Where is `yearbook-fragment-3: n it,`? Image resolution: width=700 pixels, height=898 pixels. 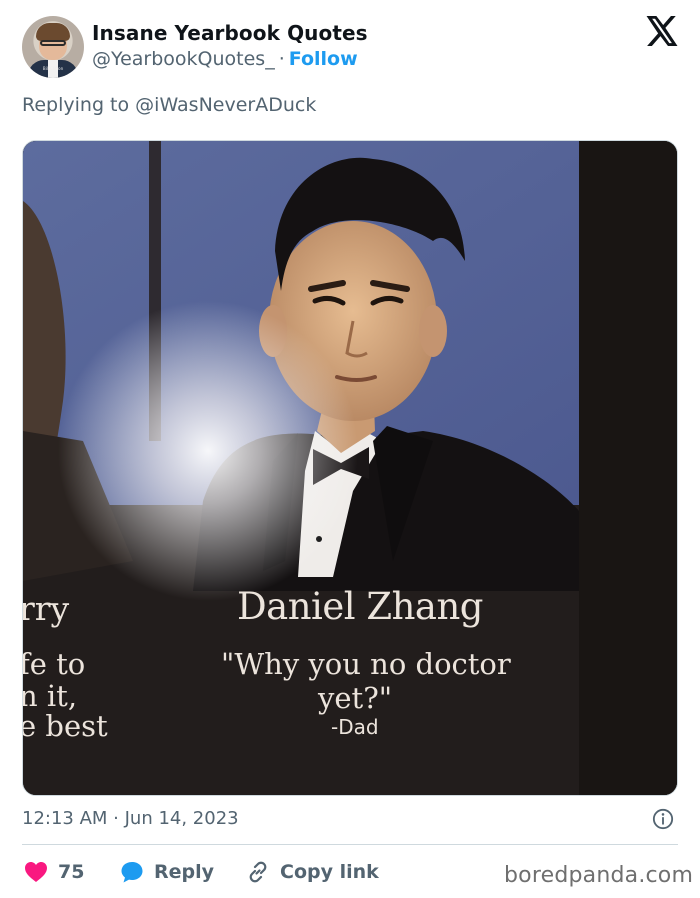 yearbook-fragment-3: n it, is located at coordinates (50, 696).